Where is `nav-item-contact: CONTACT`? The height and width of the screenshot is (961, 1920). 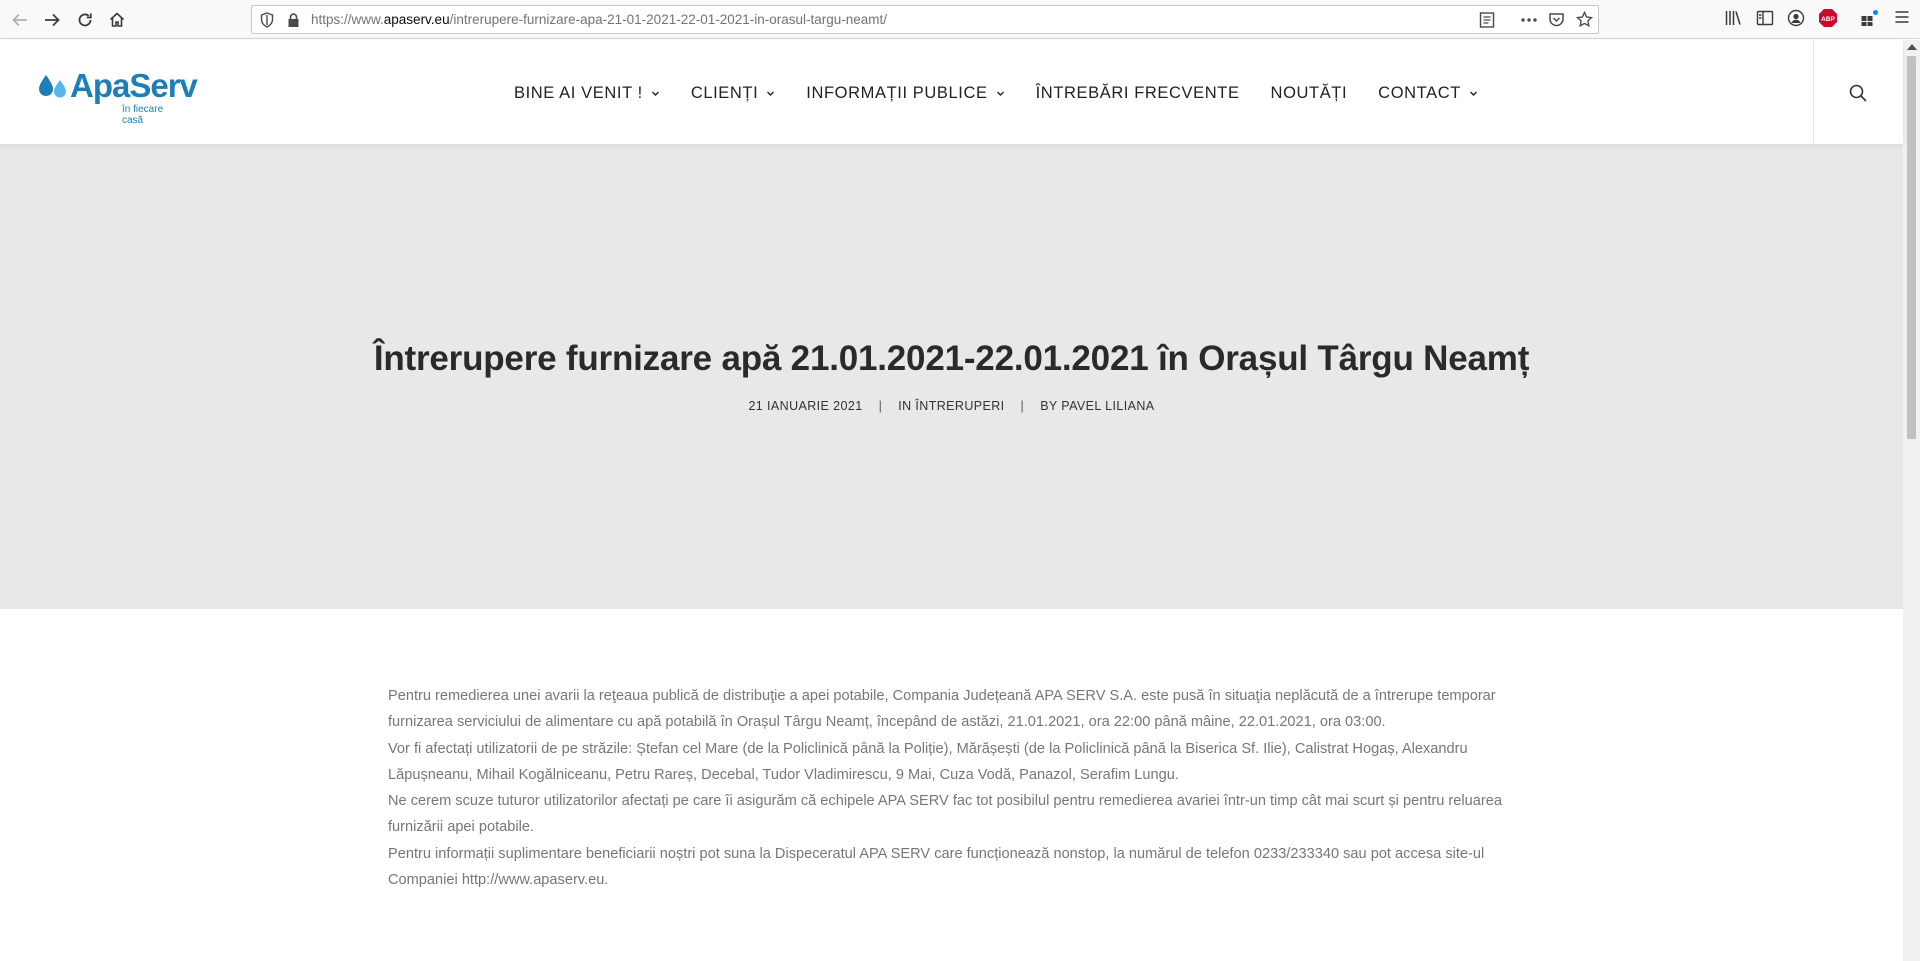 nav-item-contact: CONTACT is located at coordinates (1428, 93).